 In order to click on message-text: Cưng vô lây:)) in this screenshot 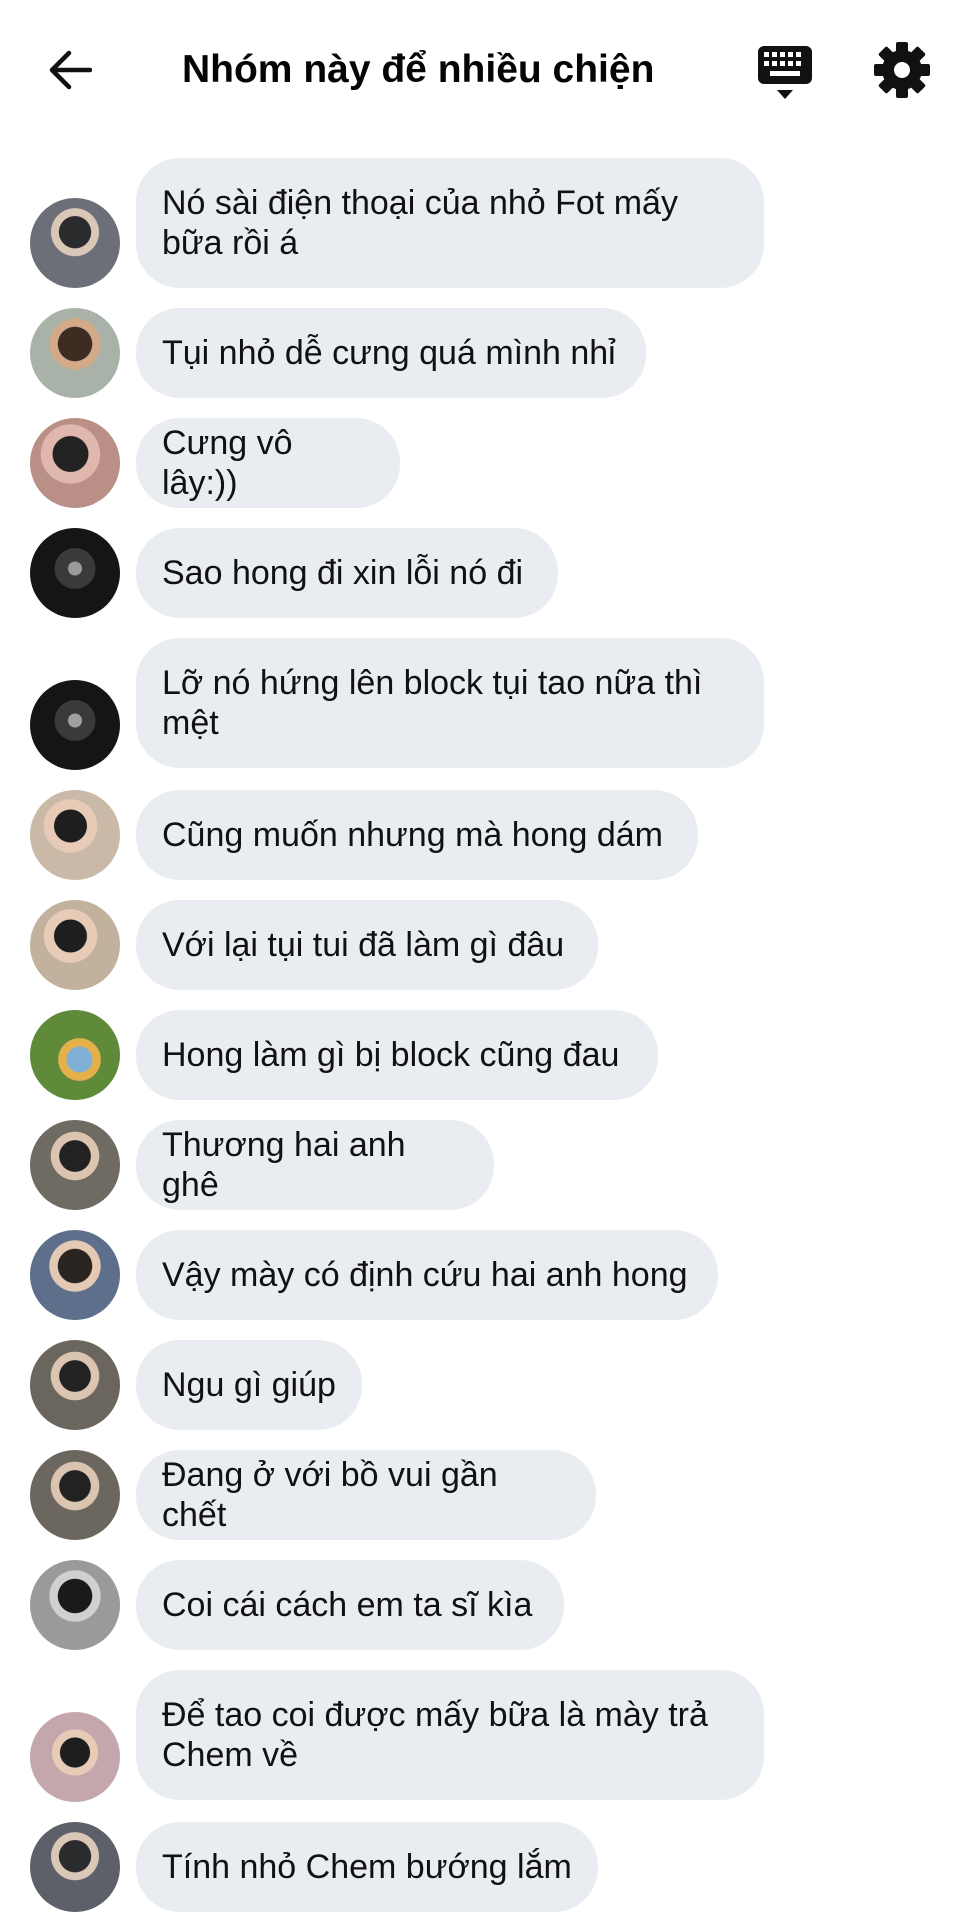, I will do `click(227, 463)`.